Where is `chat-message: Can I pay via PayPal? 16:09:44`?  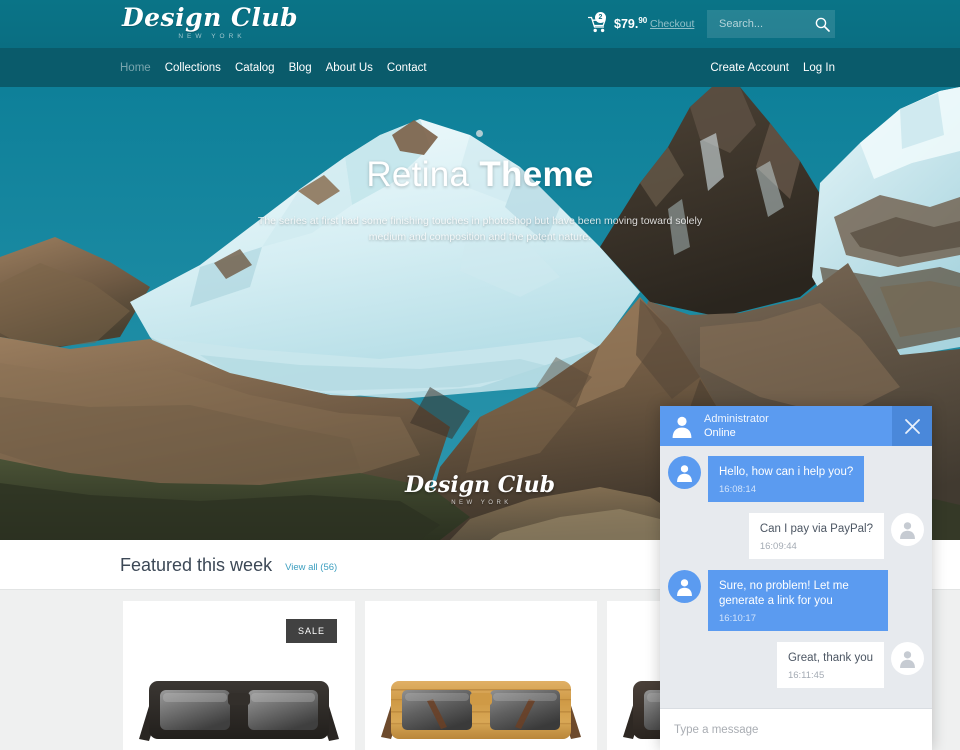
chat-message: Can I pay via PayPal? 16:09:44 is located at coordinates (796, 536).